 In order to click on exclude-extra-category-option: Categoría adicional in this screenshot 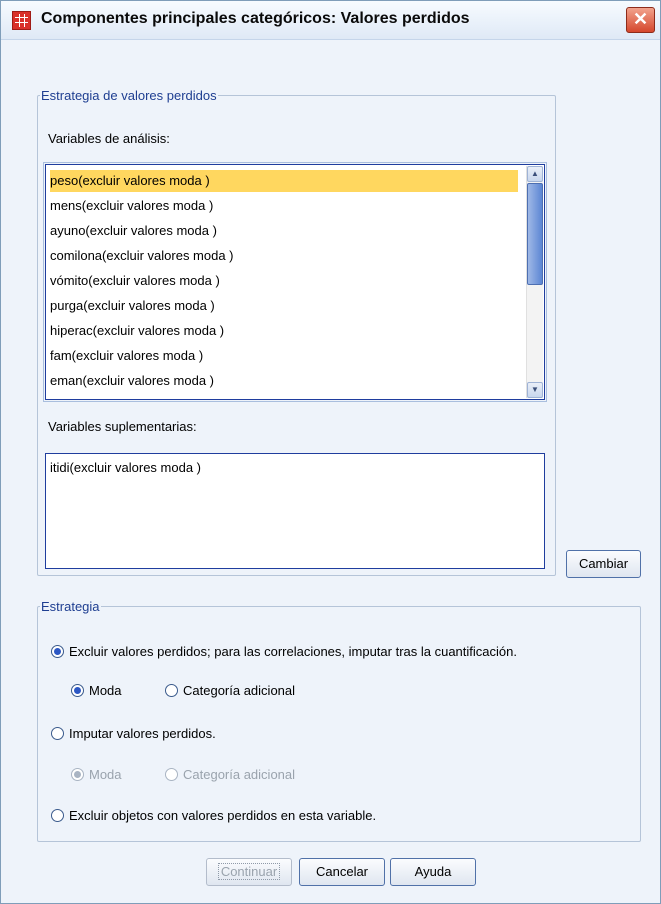, I will do `click(230, 691)`.